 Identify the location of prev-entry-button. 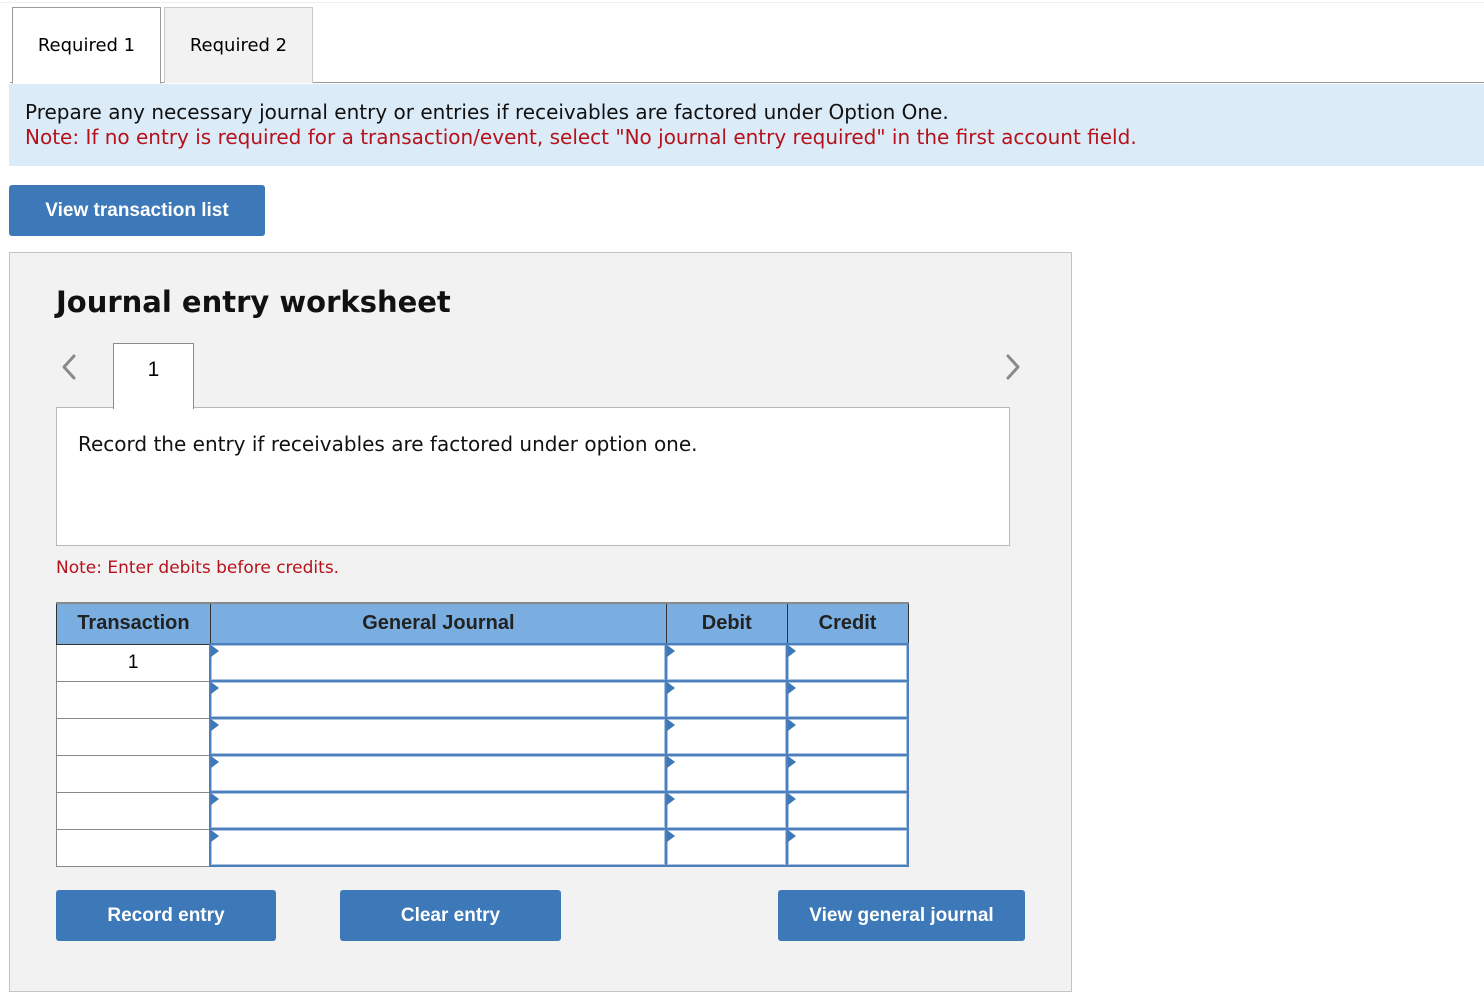
(69, 367).